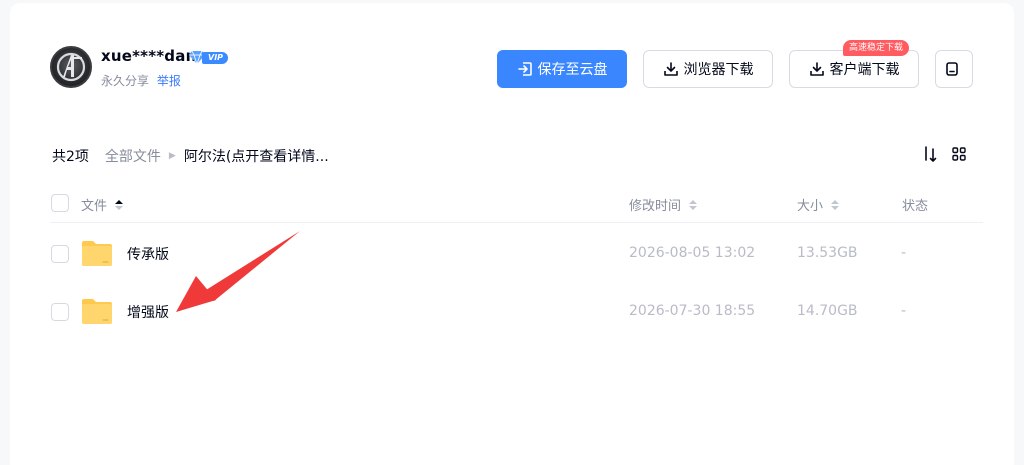 This screenshot has width=1024, height=465. Describe the element at coordinates (655, 206) in the screenshot. I see `column-header-modified-label: 修改时间` at that location.